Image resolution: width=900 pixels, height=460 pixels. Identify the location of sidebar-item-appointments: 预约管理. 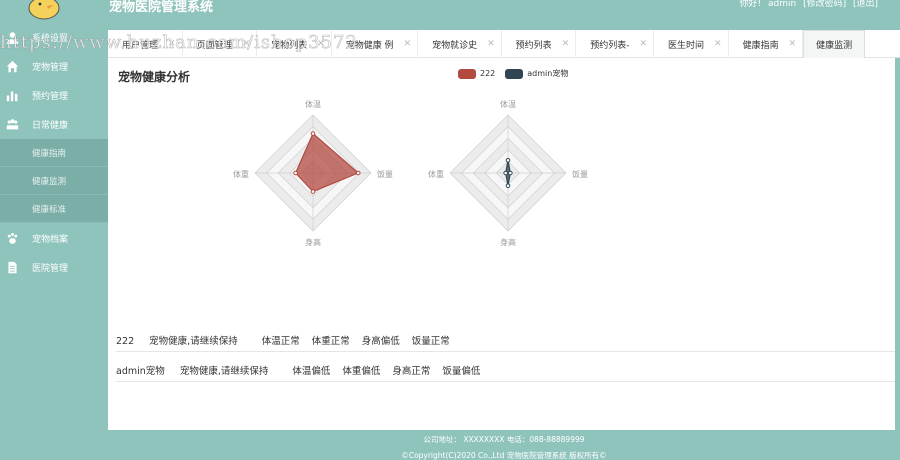
(54, 95).